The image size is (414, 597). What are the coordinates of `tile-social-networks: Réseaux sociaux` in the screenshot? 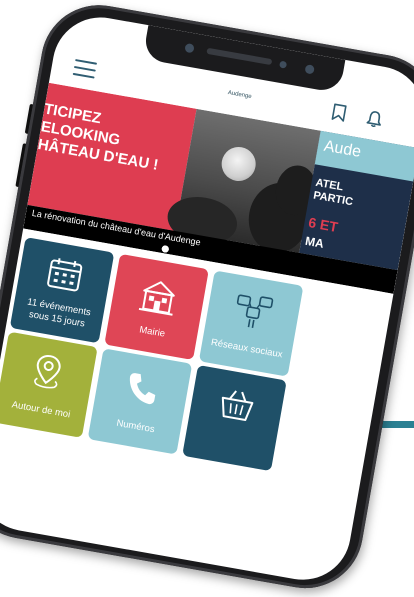 It's located at (251, 323).